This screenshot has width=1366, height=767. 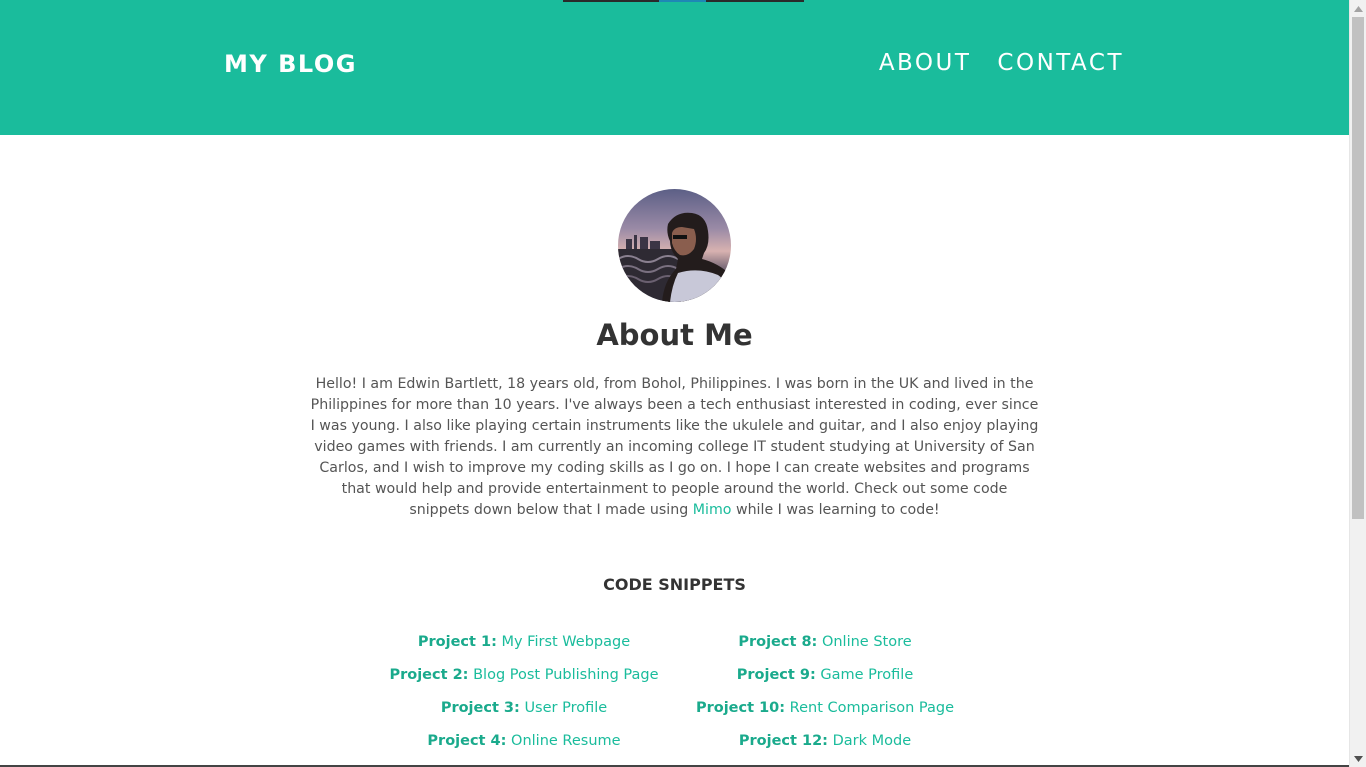 I want to click on about-title: About Me, so click(x=674, y=335).